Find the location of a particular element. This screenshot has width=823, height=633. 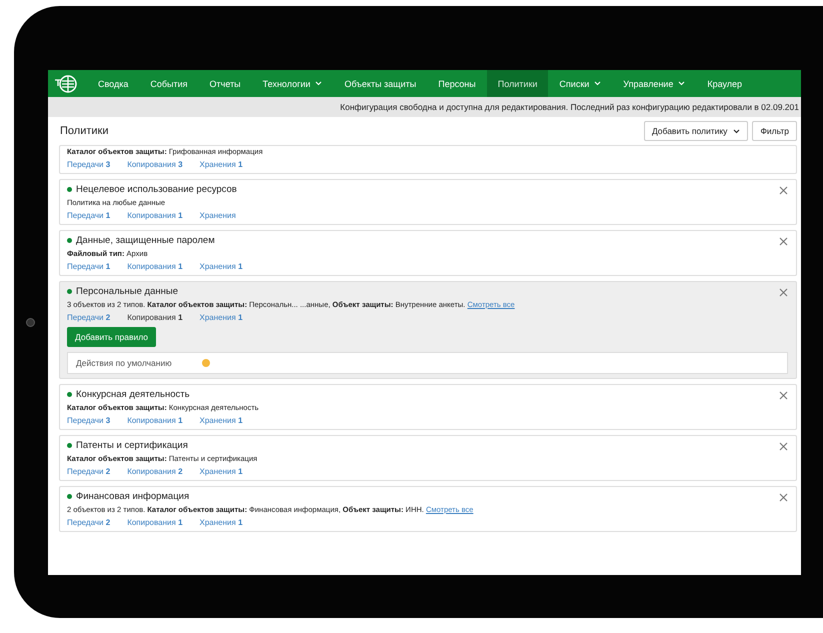

policy-title: Патенты и сертификация is located at coordinates (132, 445).